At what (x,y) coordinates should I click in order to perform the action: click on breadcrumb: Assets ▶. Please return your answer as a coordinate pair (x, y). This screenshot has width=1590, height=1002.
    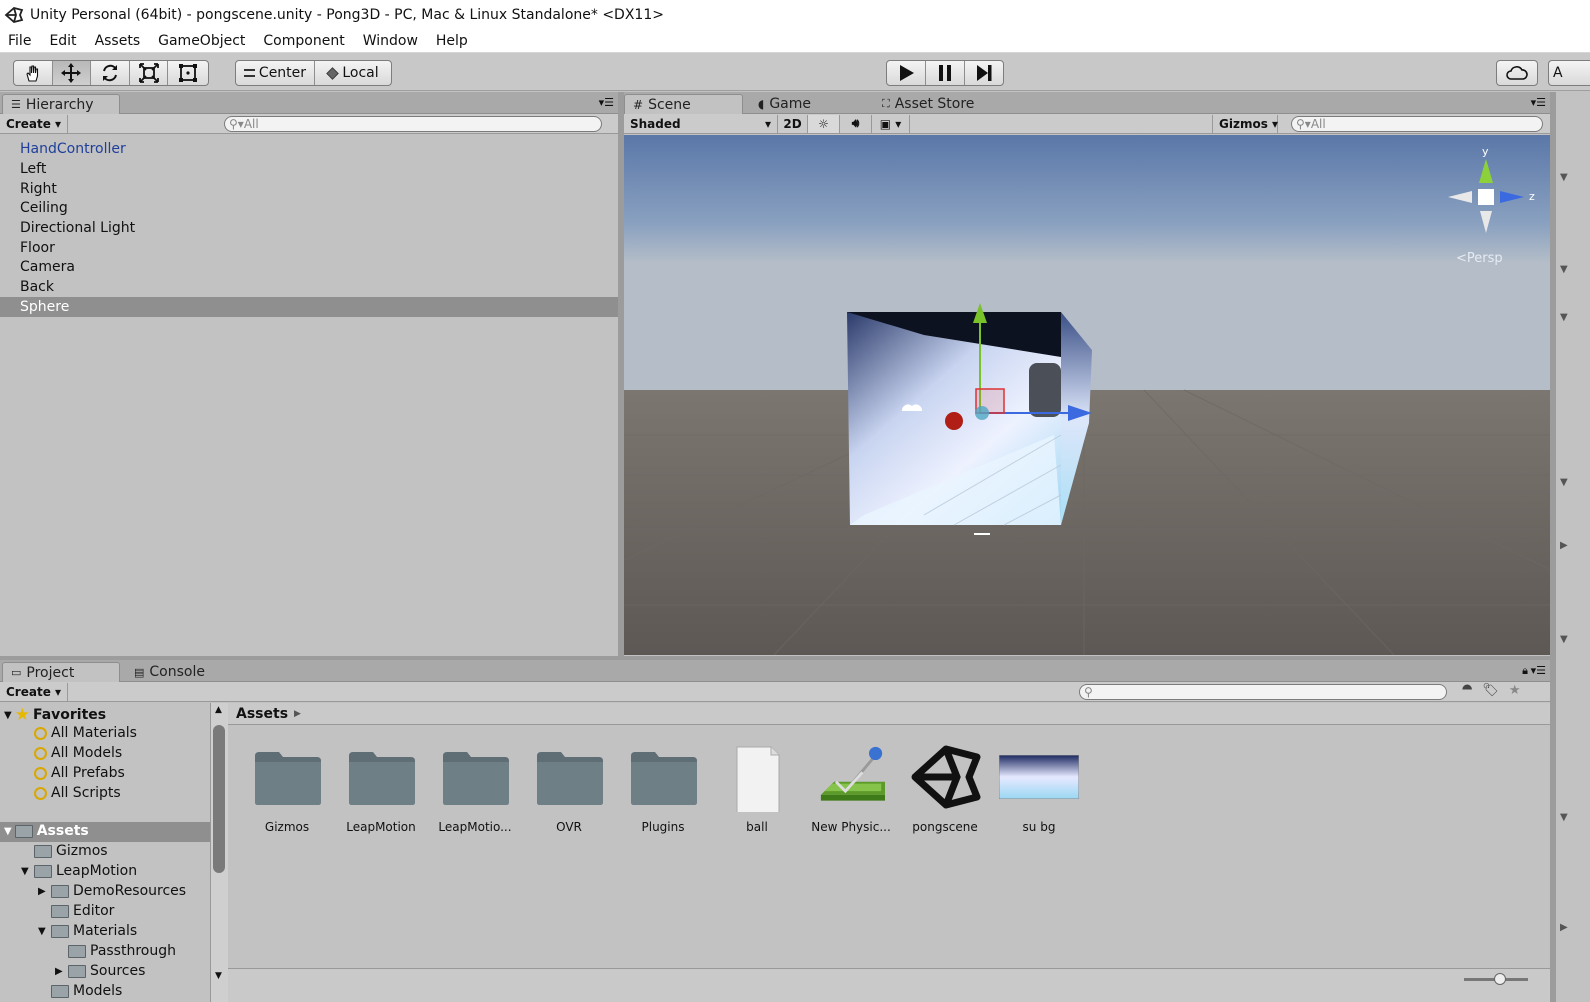
    Looking at the image, I should click on (889, 714).